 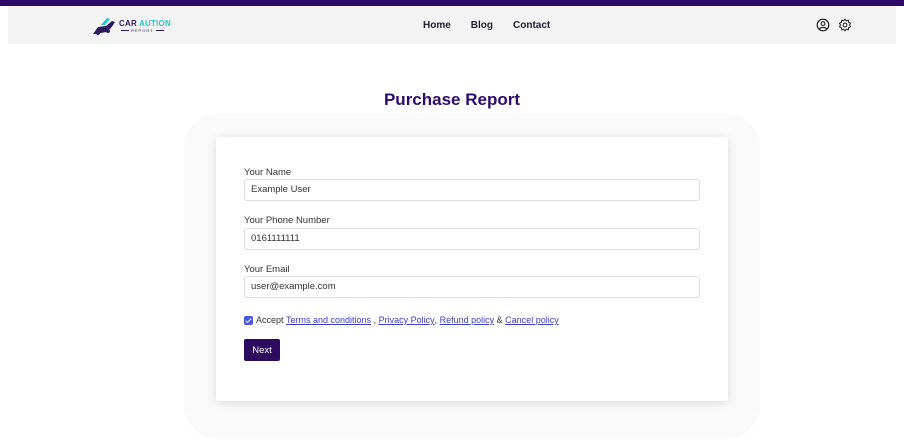 What do you see at coordinates (472, 287) in the screenshot?
I see `email-input: user@example.com` at bounding box center [472, 287].